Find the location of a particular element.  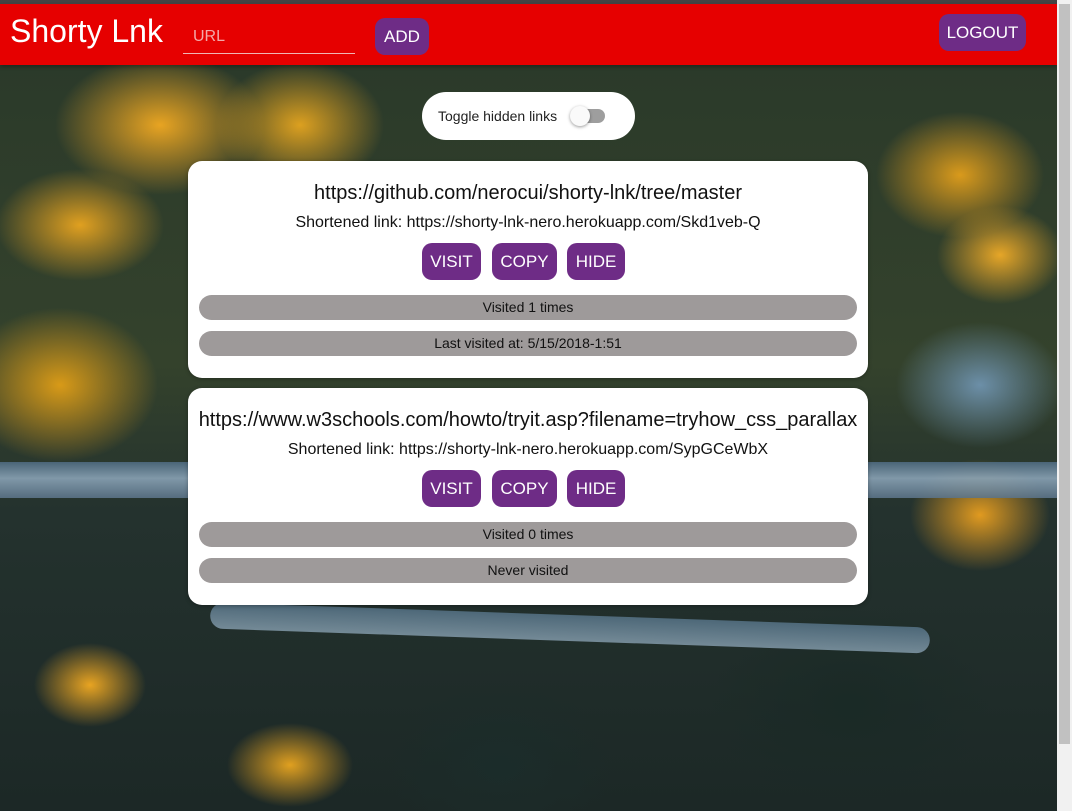

toggle-hidden-links-label: Toggle hidden links is located at coordinates (498, 116).